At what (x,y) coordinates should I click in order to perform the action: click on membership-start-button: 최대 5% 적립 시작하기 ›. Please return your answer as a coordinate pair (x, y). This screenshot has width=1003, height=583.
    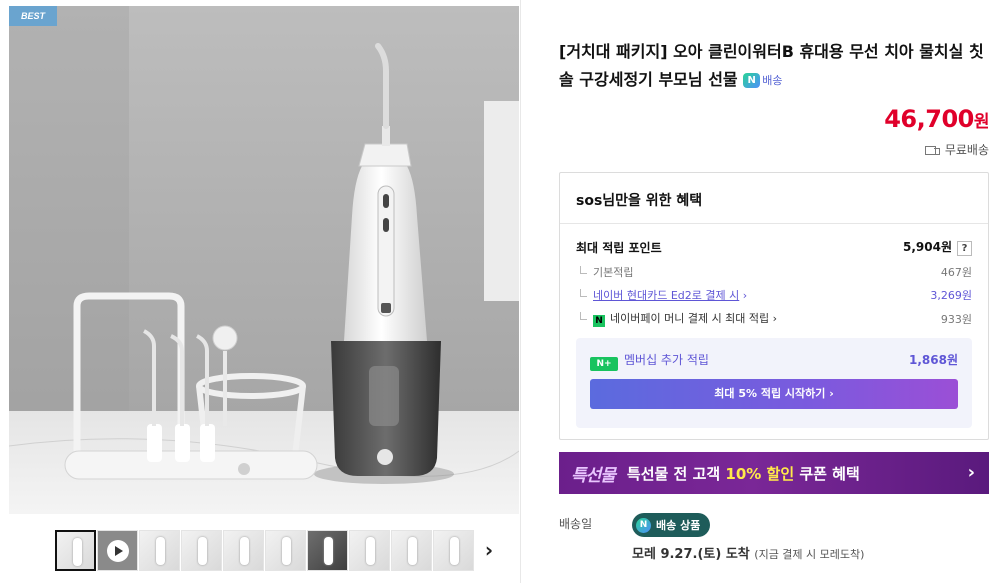
    Looking at the image, I should click on (774, 394).